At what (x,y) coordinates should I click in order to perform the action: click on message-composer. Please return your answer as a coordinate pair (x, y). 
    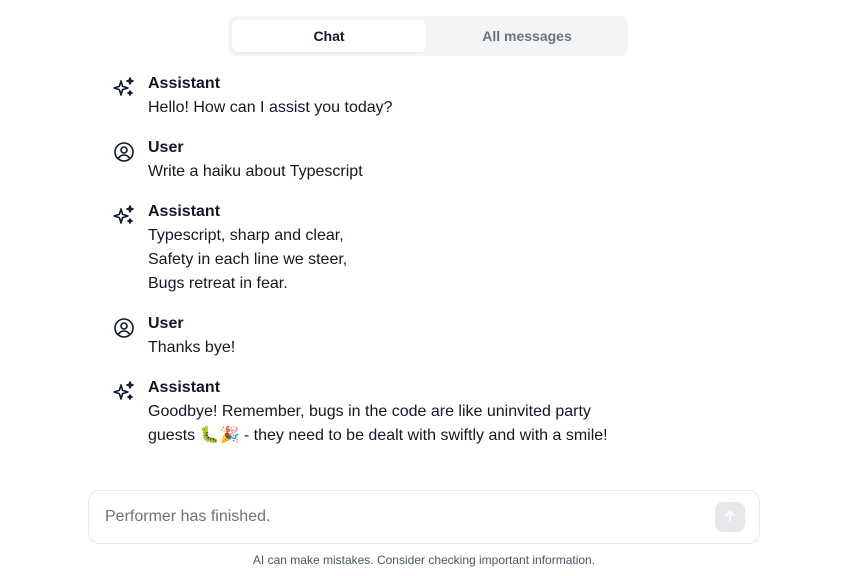
    Looking at the image, I should click on (424, 517).